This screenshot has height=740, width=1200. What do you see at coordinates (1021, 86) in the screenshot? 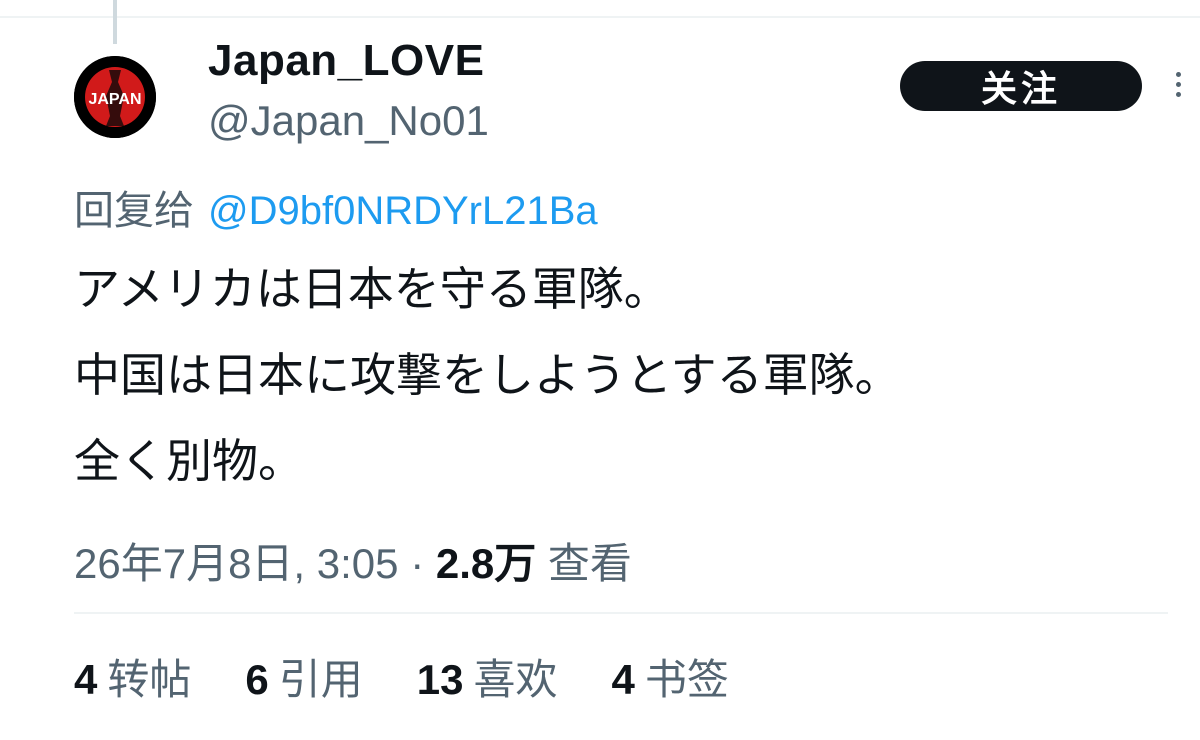
I see `follow-button: 关注` at bounding box center [1021, 86].